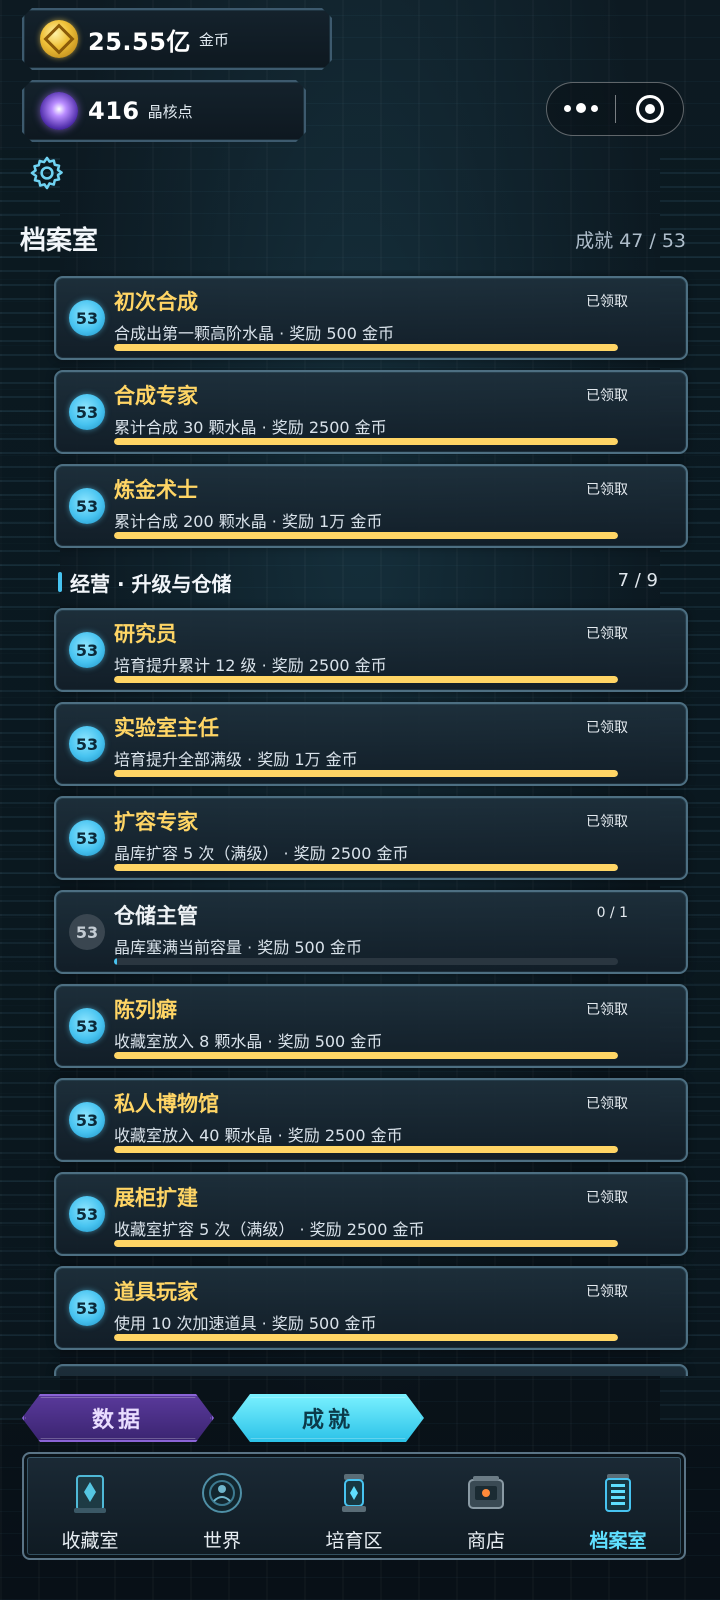 This screenshot has height=1600, width=720. I want to click on section-header-operations: 经营 · 升级与仓储 7 / 9, so click(358, 583).